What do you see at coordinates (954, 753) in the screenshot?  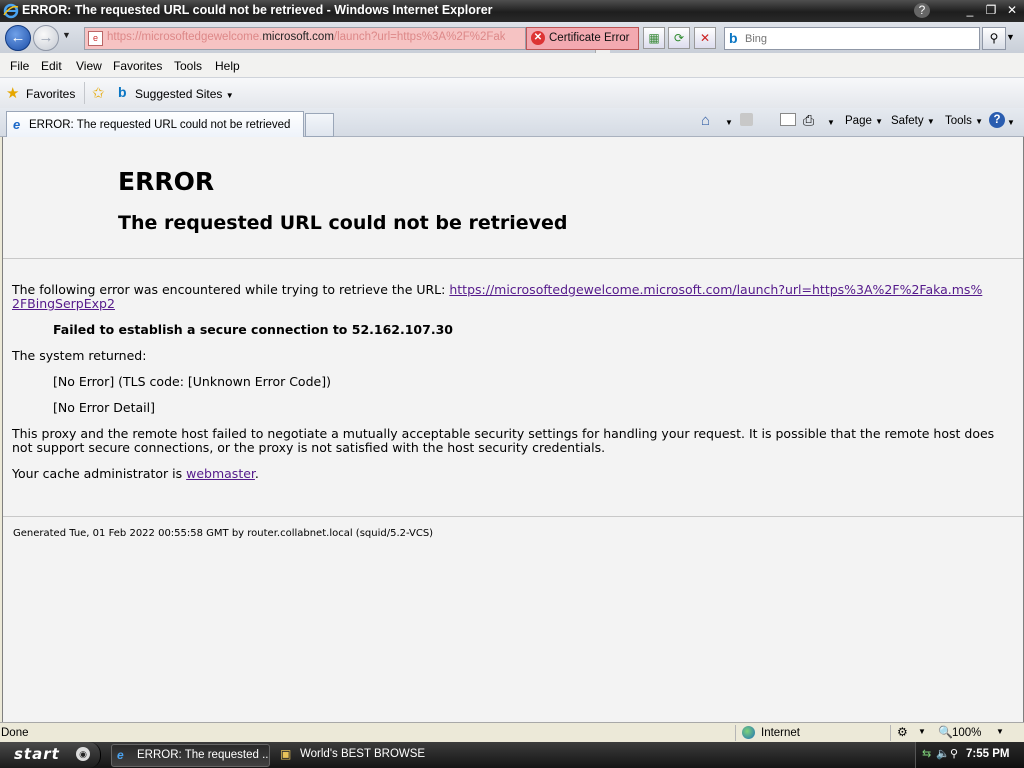 I see `tray-search-icon: ⚲` at bounding box center [954, 753].